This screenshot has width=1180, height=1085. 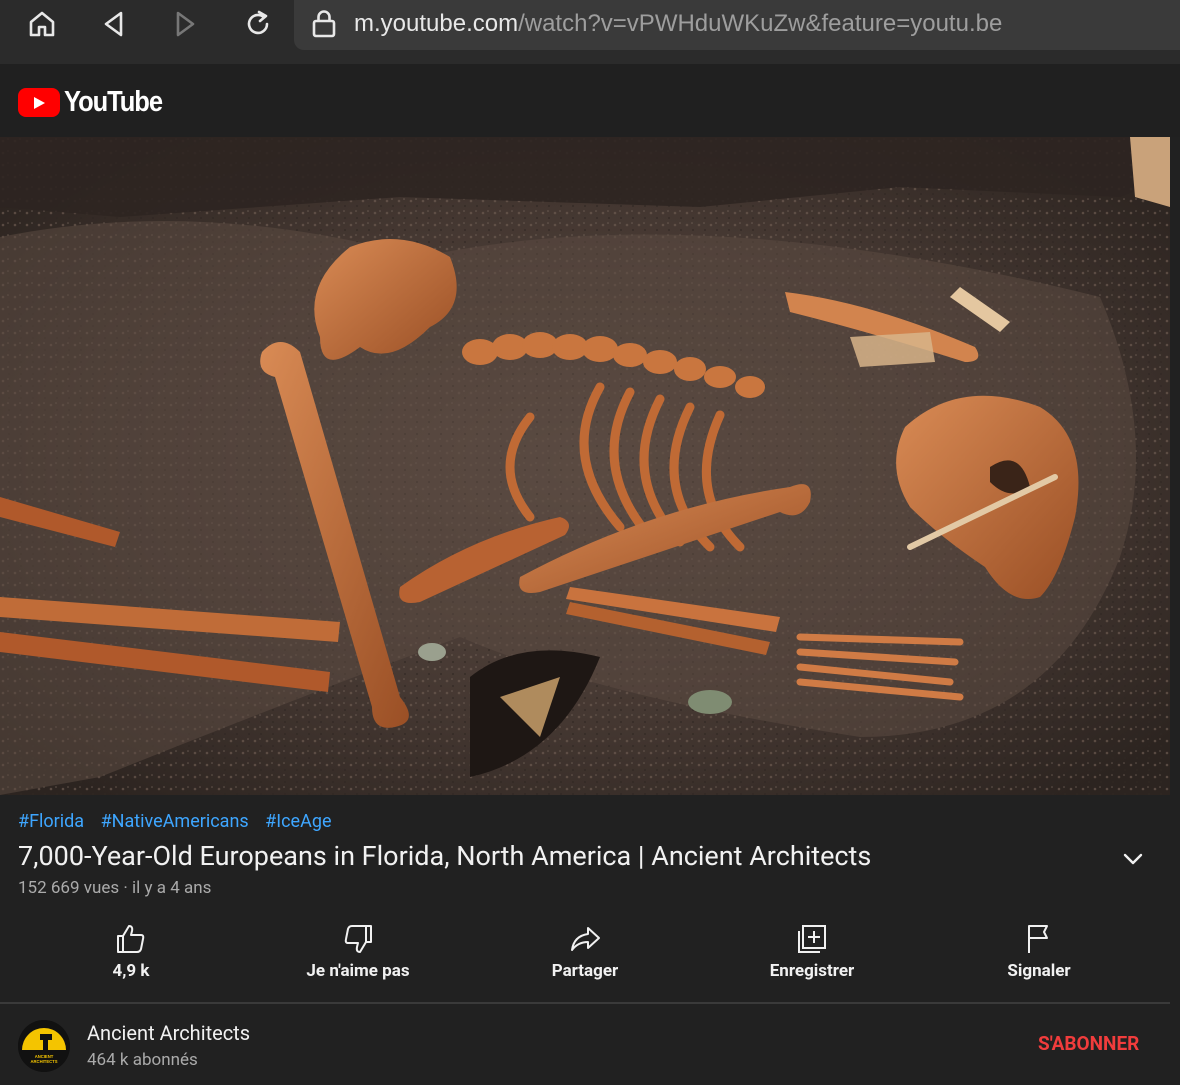 What do you see at coordinates (131, 939) in the screenshot?
I see `thumbs-up-icon` at bounding box center [131, 939].